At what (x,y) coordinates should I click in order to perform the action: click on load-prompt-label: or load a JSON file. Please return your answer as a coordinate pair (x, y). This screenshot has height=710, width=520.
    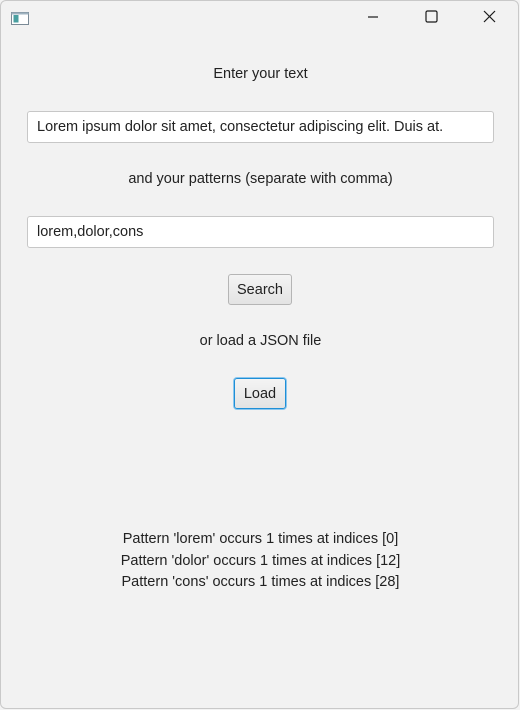
    Looking at the image, I should click on (260, 341).